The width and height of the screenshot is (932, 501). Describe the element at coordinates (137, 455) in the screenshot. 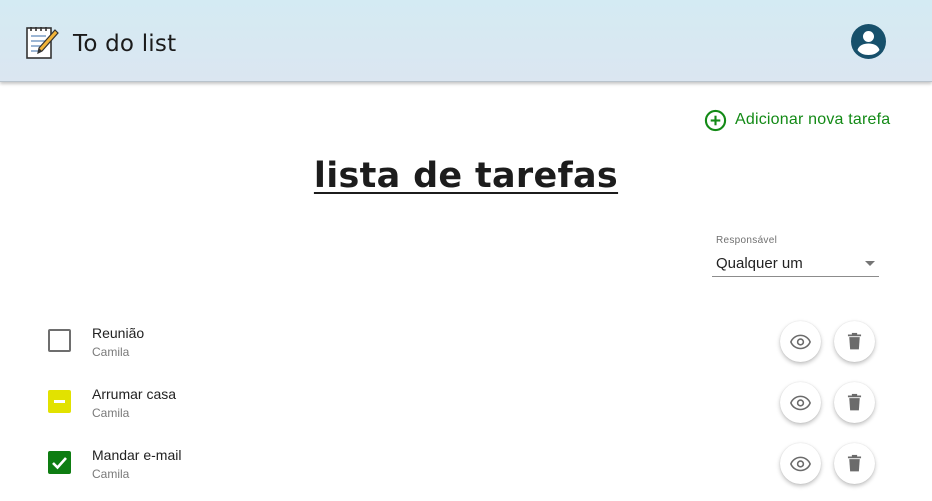

I see `task-title: Mandar e-mail` at that location.